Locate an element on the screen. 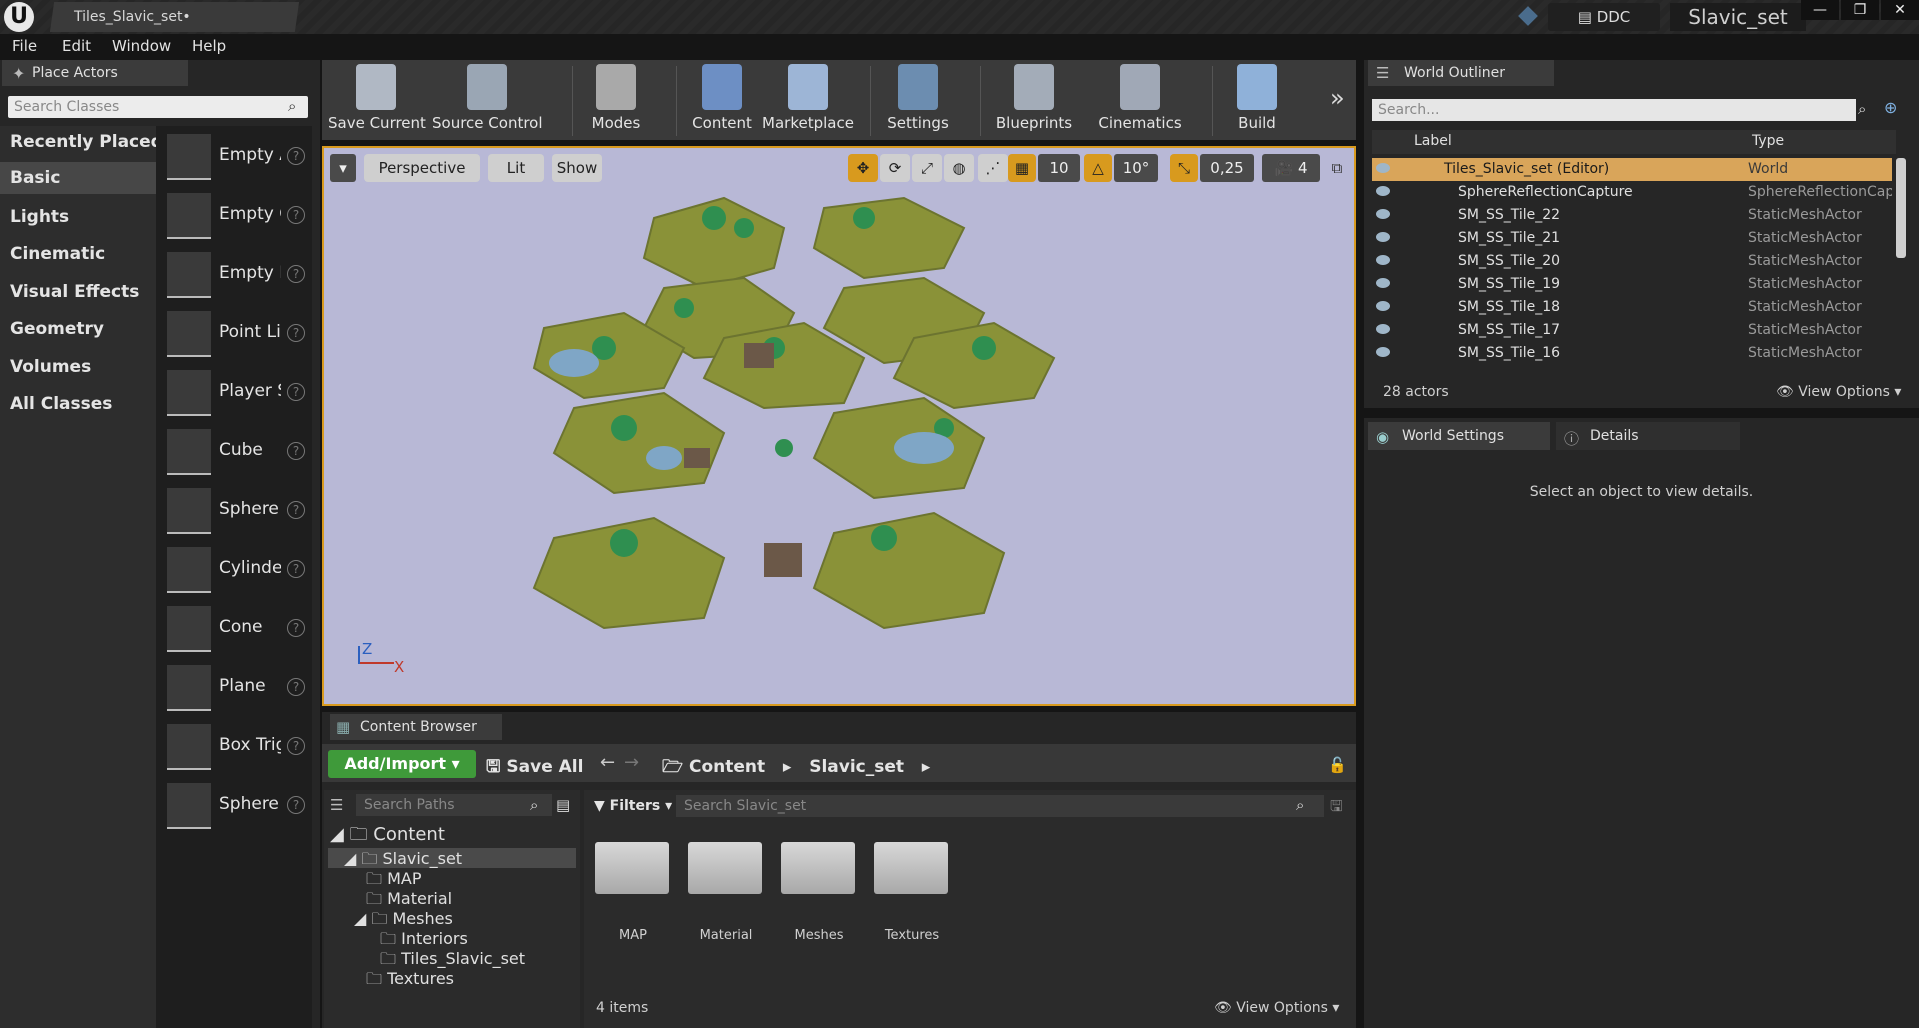  outliner-row: SM_SS_Tile_16 StaticMeshActor is located at coordinates (1632, 353).